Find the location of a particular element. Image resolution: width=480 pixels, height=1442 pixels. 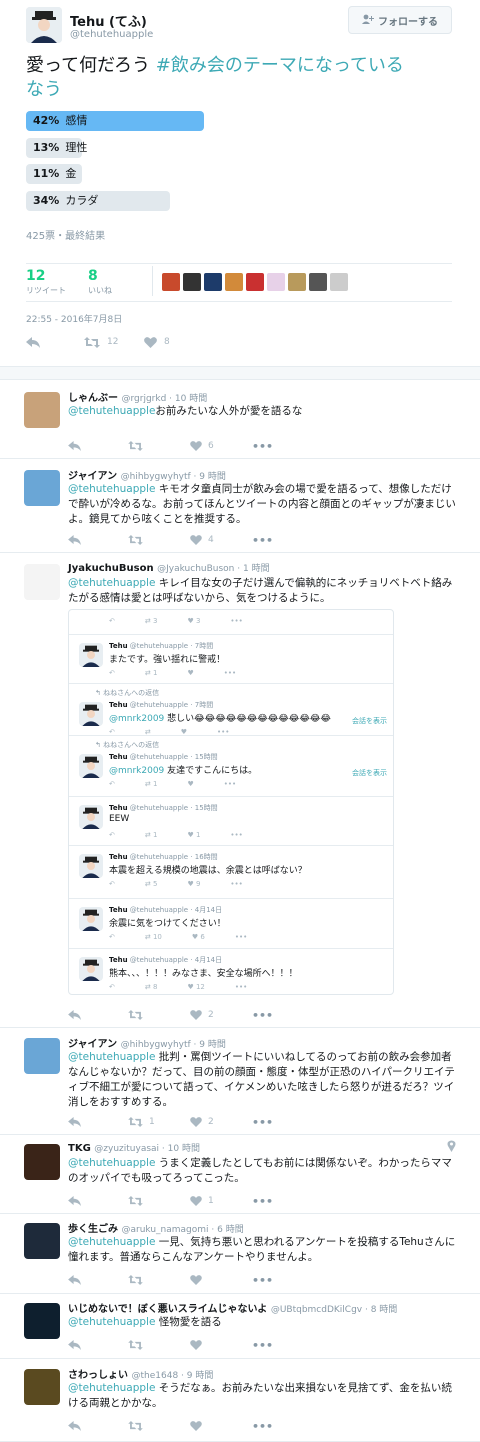

reply-name: ジャイアン is located at coordinates (92, 476).